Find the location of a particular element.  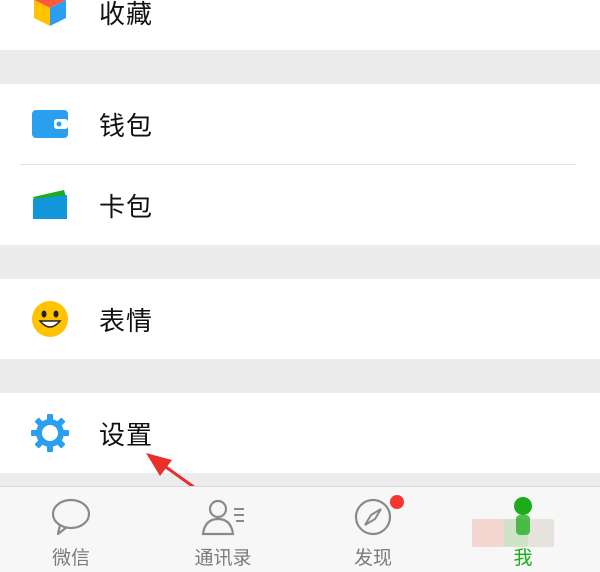

tab-me: 我 is located at coordinates (523, 529).